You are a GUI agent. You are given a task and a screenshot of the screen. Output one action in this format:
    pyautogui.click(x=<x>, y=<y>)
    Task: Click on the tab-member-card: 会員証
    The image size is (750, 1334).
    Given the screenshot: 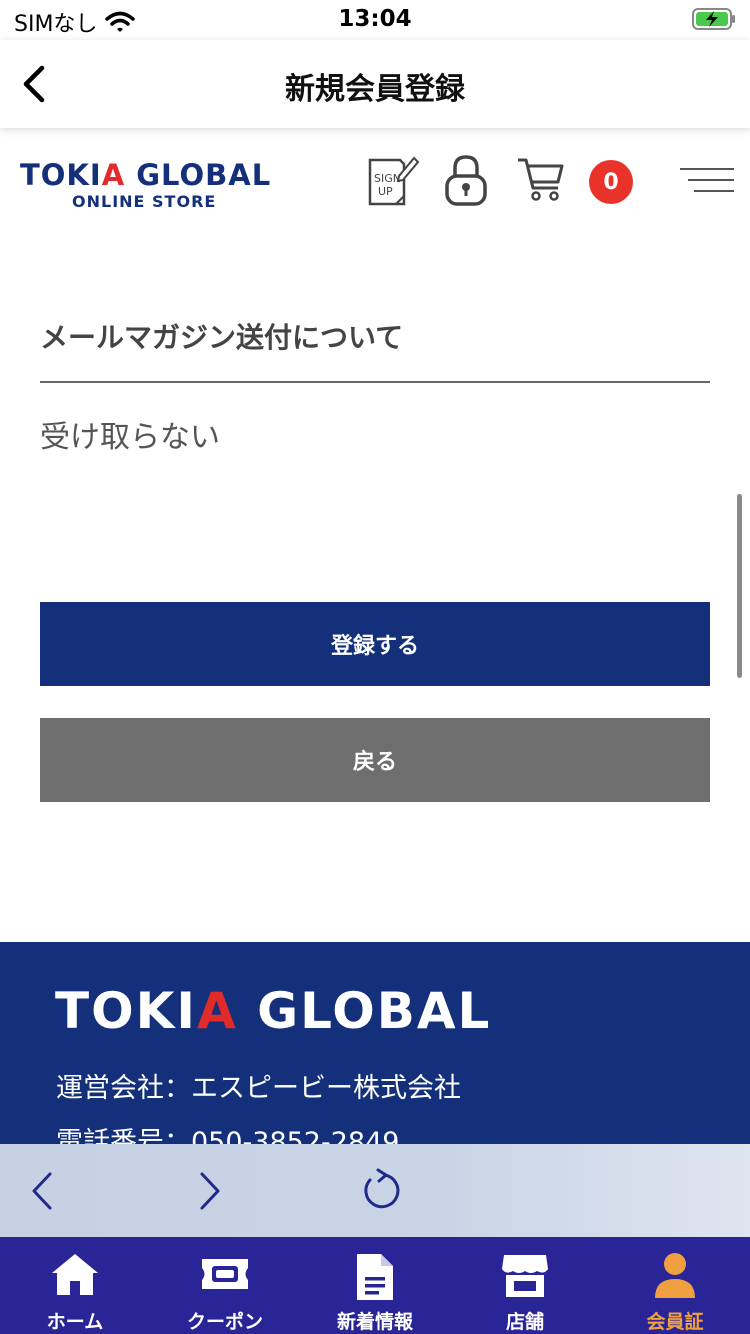 What is the action you would take?
    pyautogui.click(x=675, y=1285)
    